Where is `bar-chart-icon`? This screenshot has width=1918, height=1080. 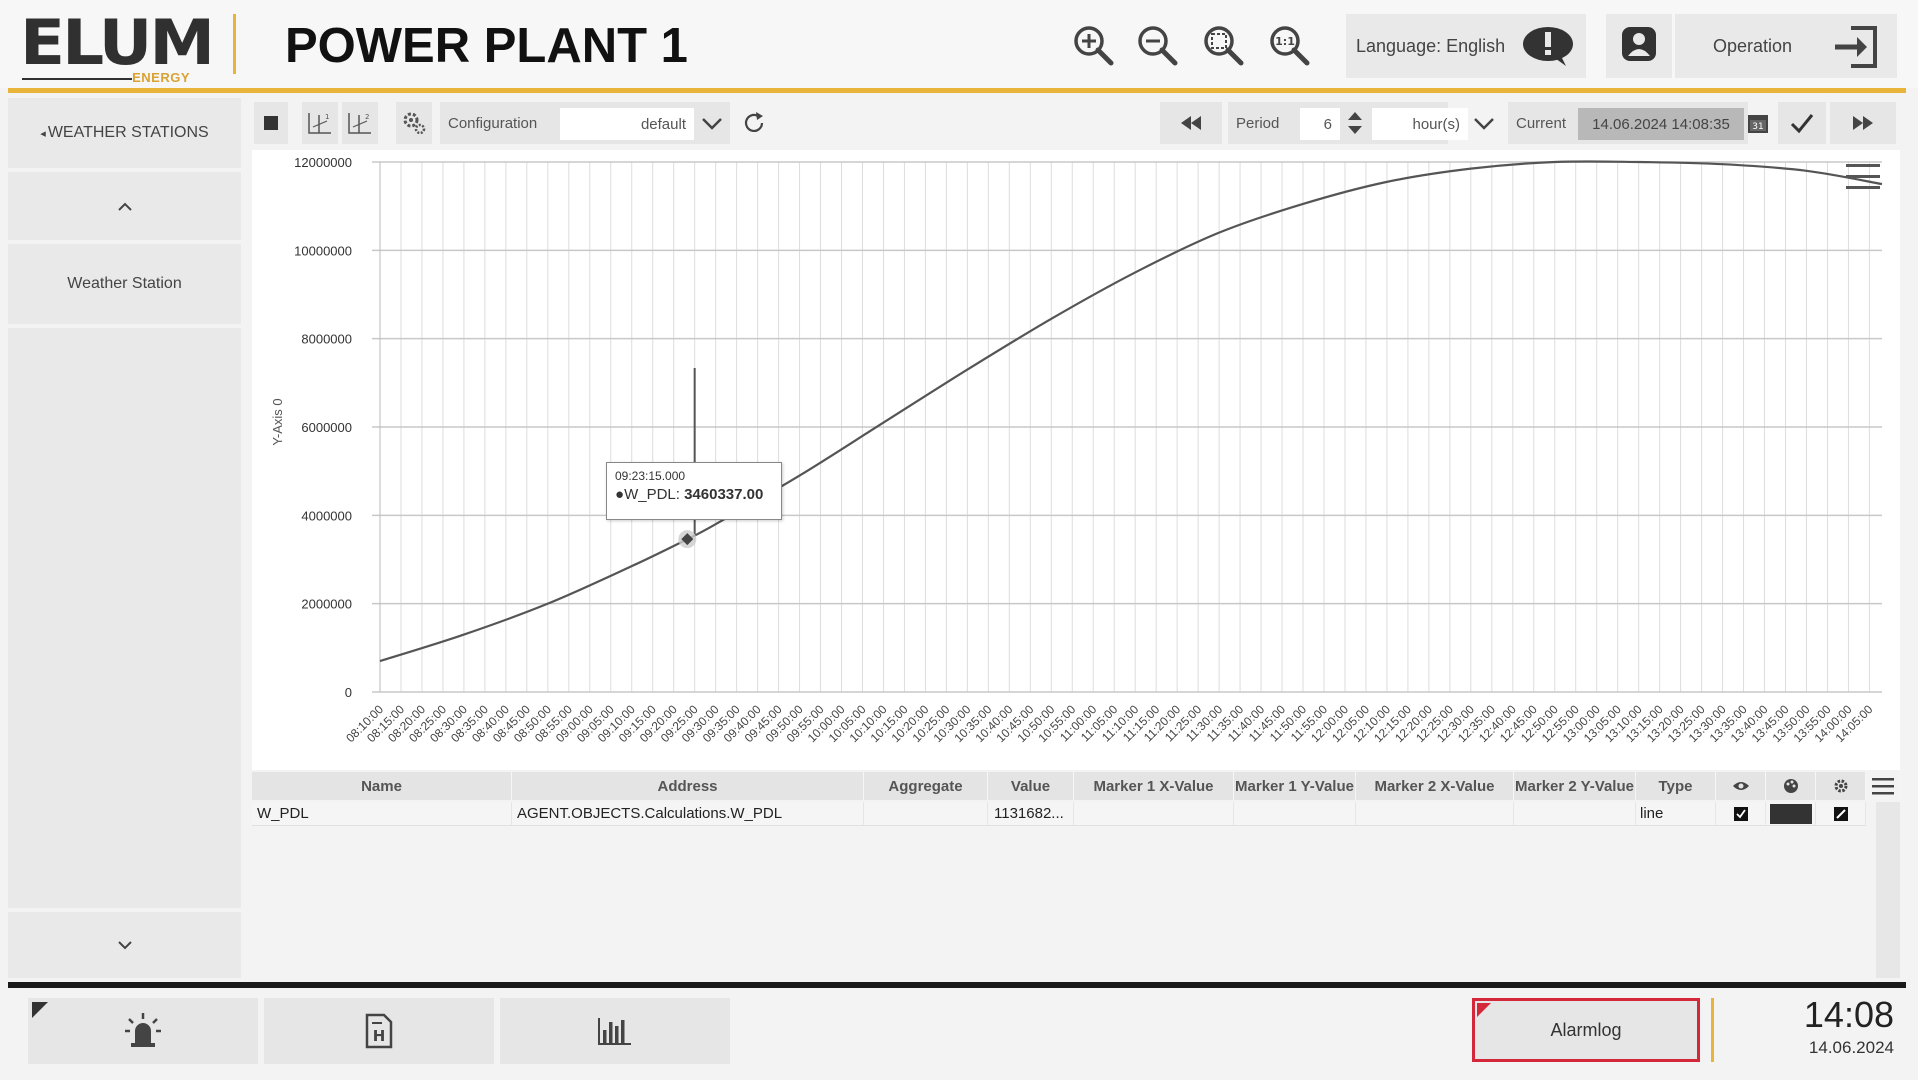
bar-chart-icon is located at coordinates (614, 1031).